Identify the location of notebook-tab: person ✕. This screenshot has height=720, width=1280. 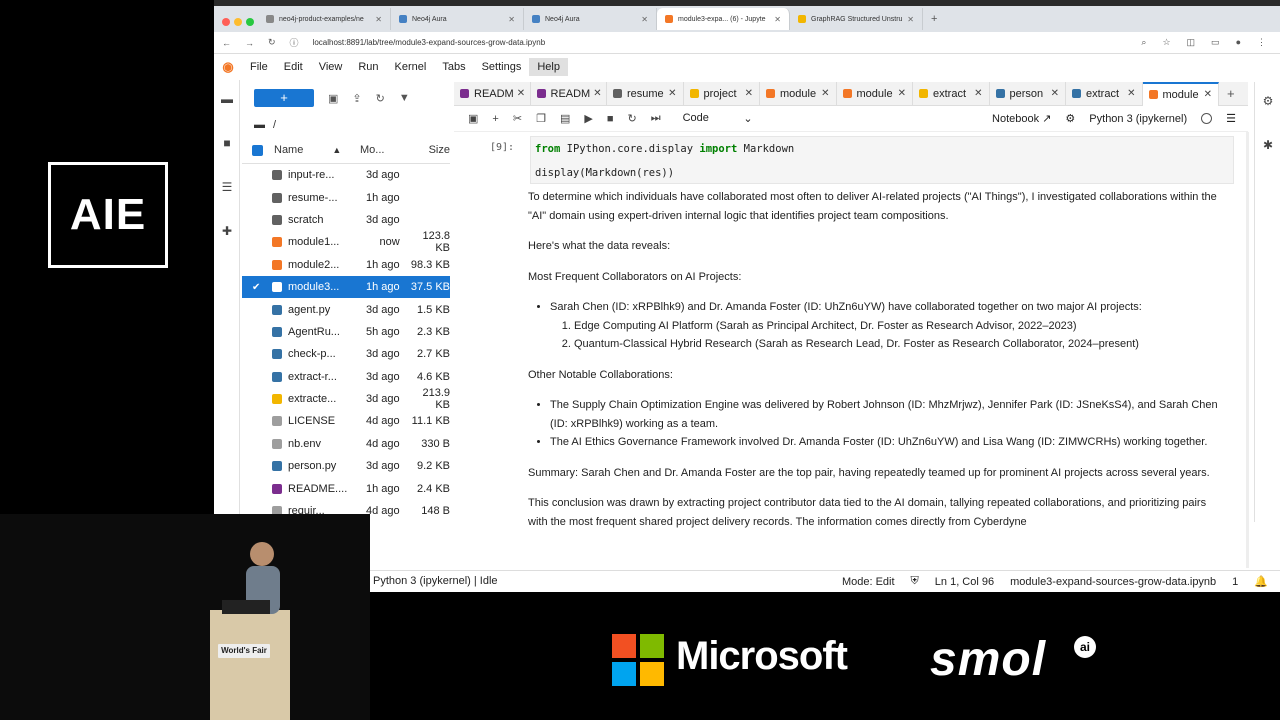
(1028, 94).